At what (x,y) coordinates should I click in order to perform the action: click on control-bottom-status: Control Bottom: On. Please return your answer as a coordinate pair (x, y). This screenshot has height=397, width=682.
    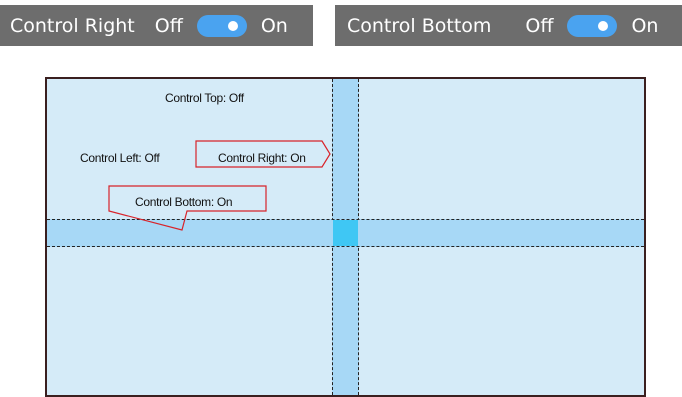
    Looking at the image, I should click on (184, 202).